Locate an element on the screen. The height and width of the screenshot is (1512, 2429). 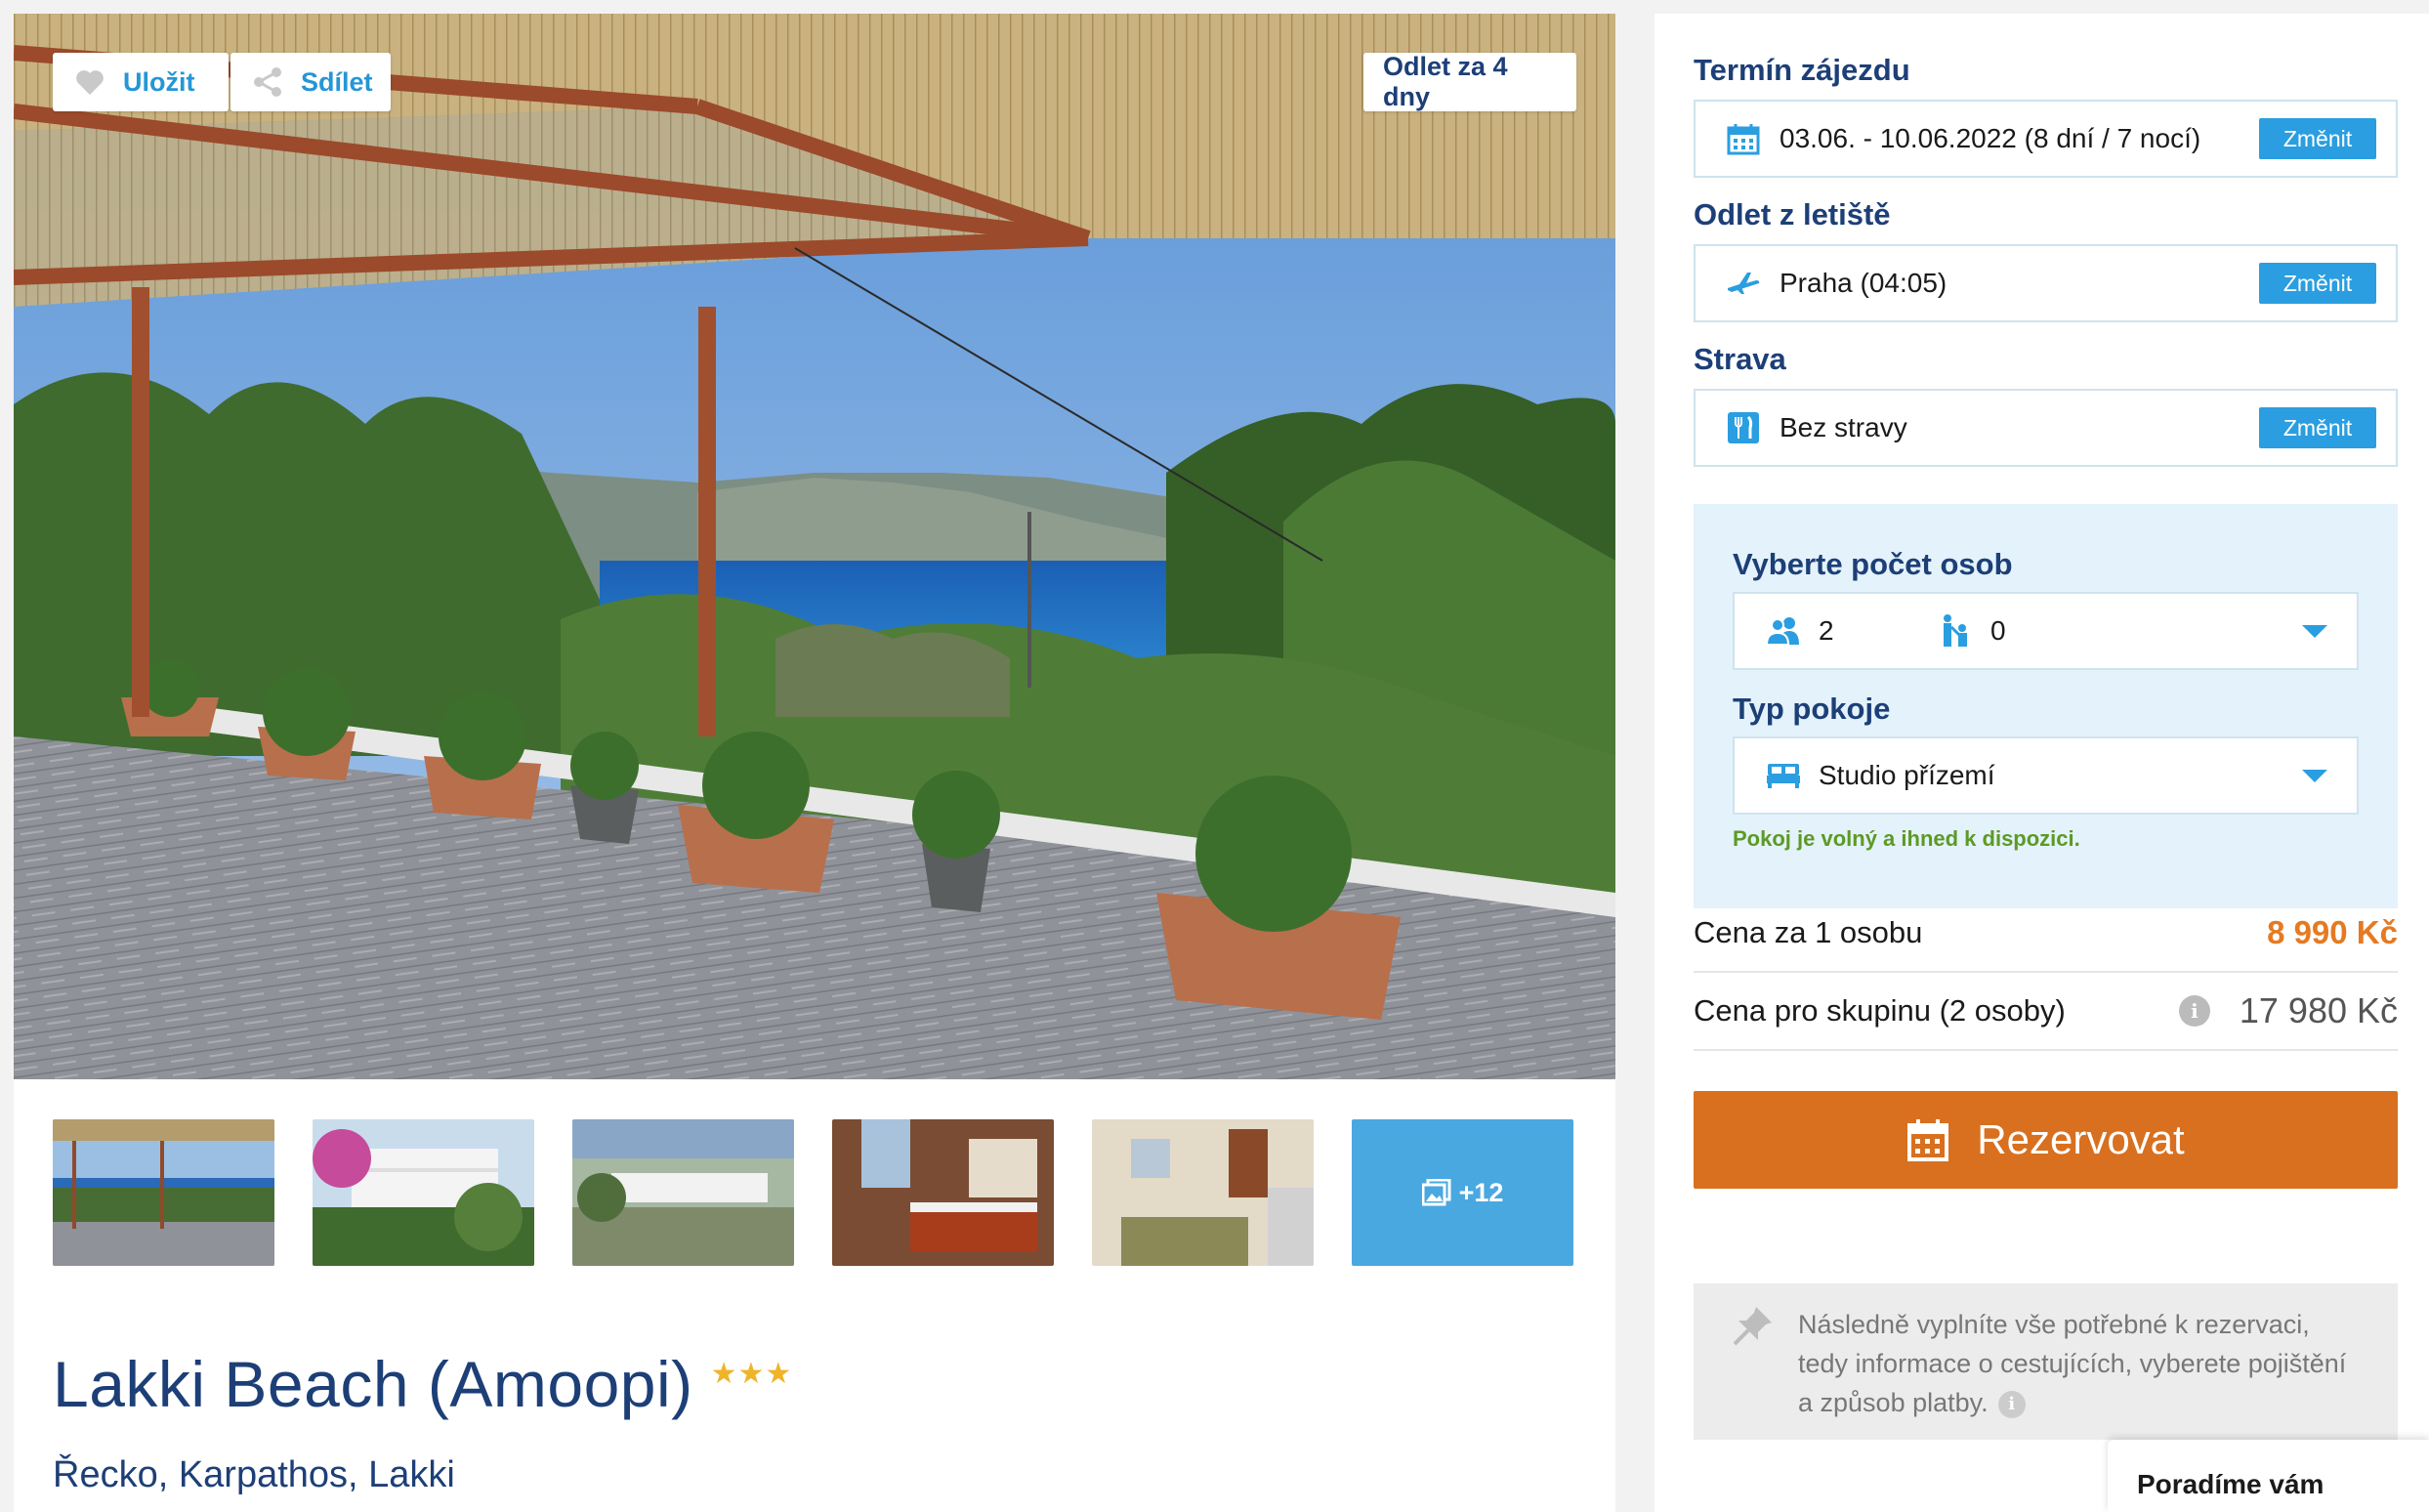
airplane-icon is located at coordinates (1743, 283).